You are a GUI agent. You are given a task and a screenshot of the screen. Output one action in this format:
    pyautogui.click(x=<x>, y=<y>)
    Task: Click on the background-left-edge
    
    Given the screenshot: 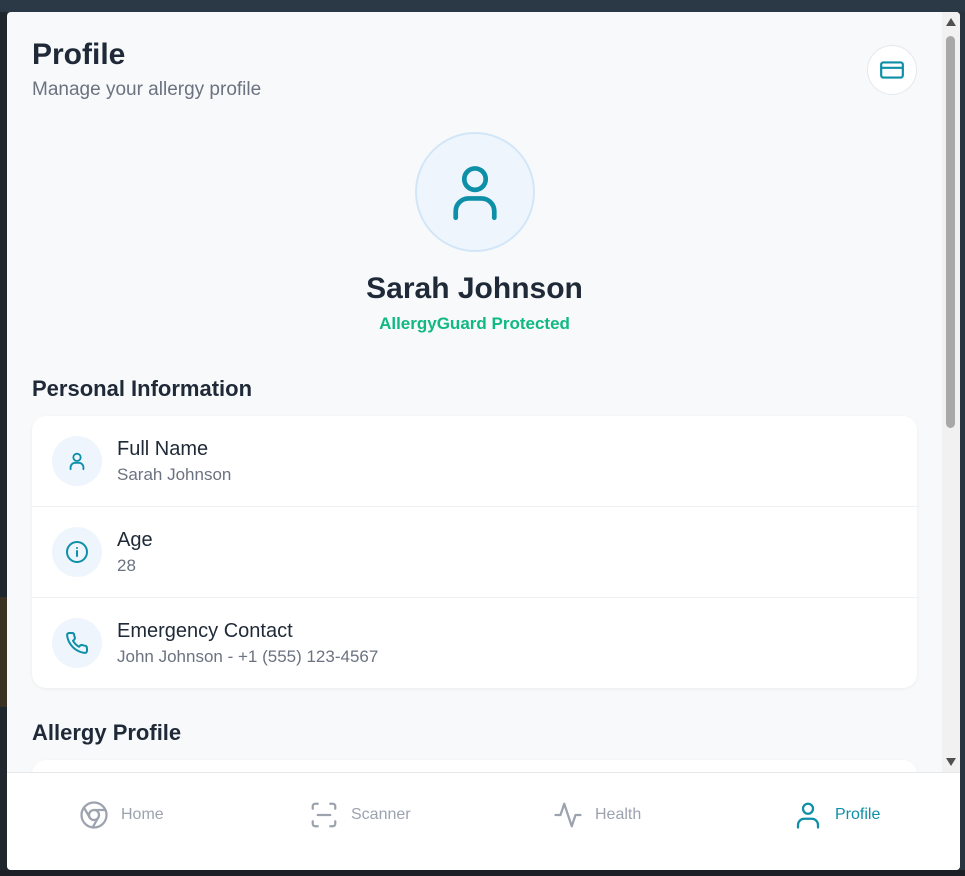 What is the action you would take?
    pyautogui.click(x=3, y=444)
    